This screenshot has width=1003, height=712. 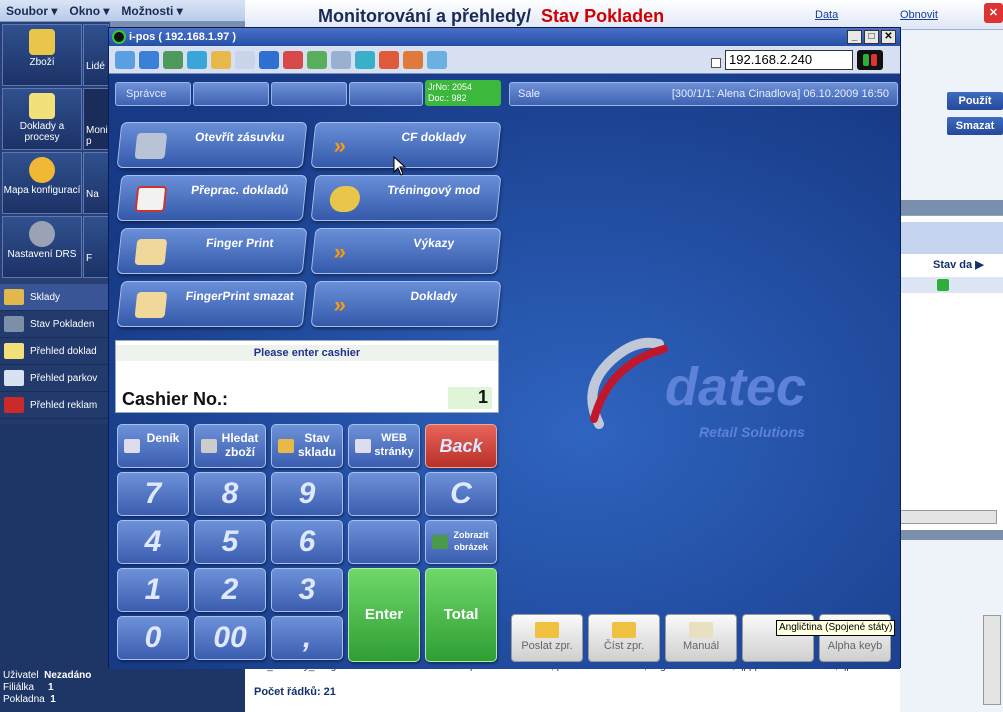 I want to click on read-message-button: Číst zpr., so click(x=624, y=638).